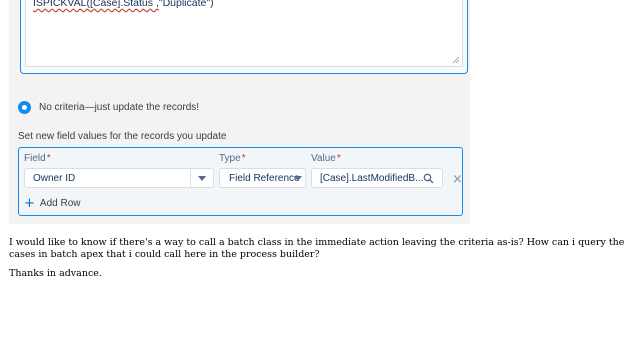 This screenshot has width=640, height=360. What do you see at coordinates (456, 60) in the screenshot?
I see `resize-grip-icon` at bounding box center [456, 60].